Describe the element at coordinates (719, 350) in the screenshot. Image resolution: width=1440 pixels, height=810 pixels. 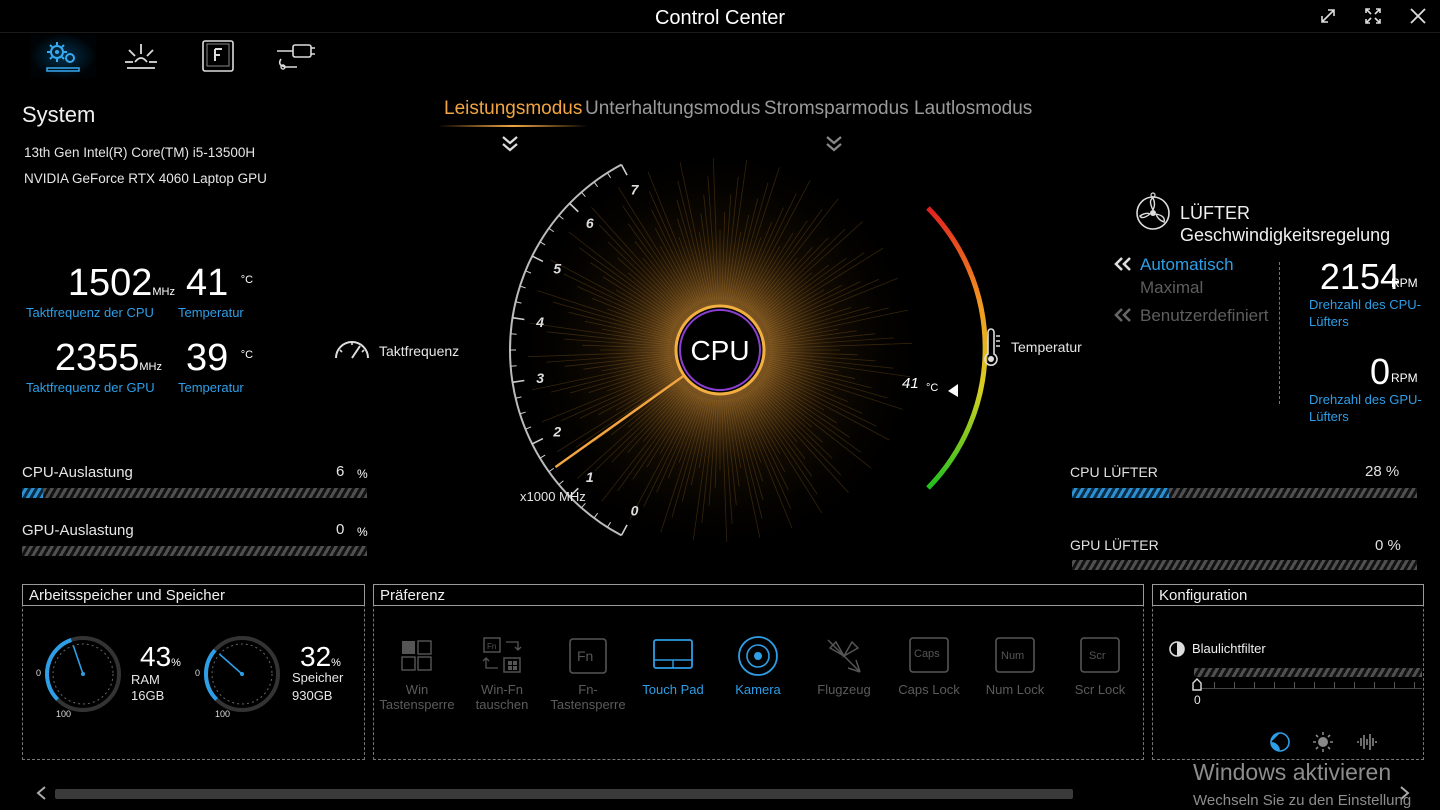
I see `gauge-center-label: CPU` at that location.